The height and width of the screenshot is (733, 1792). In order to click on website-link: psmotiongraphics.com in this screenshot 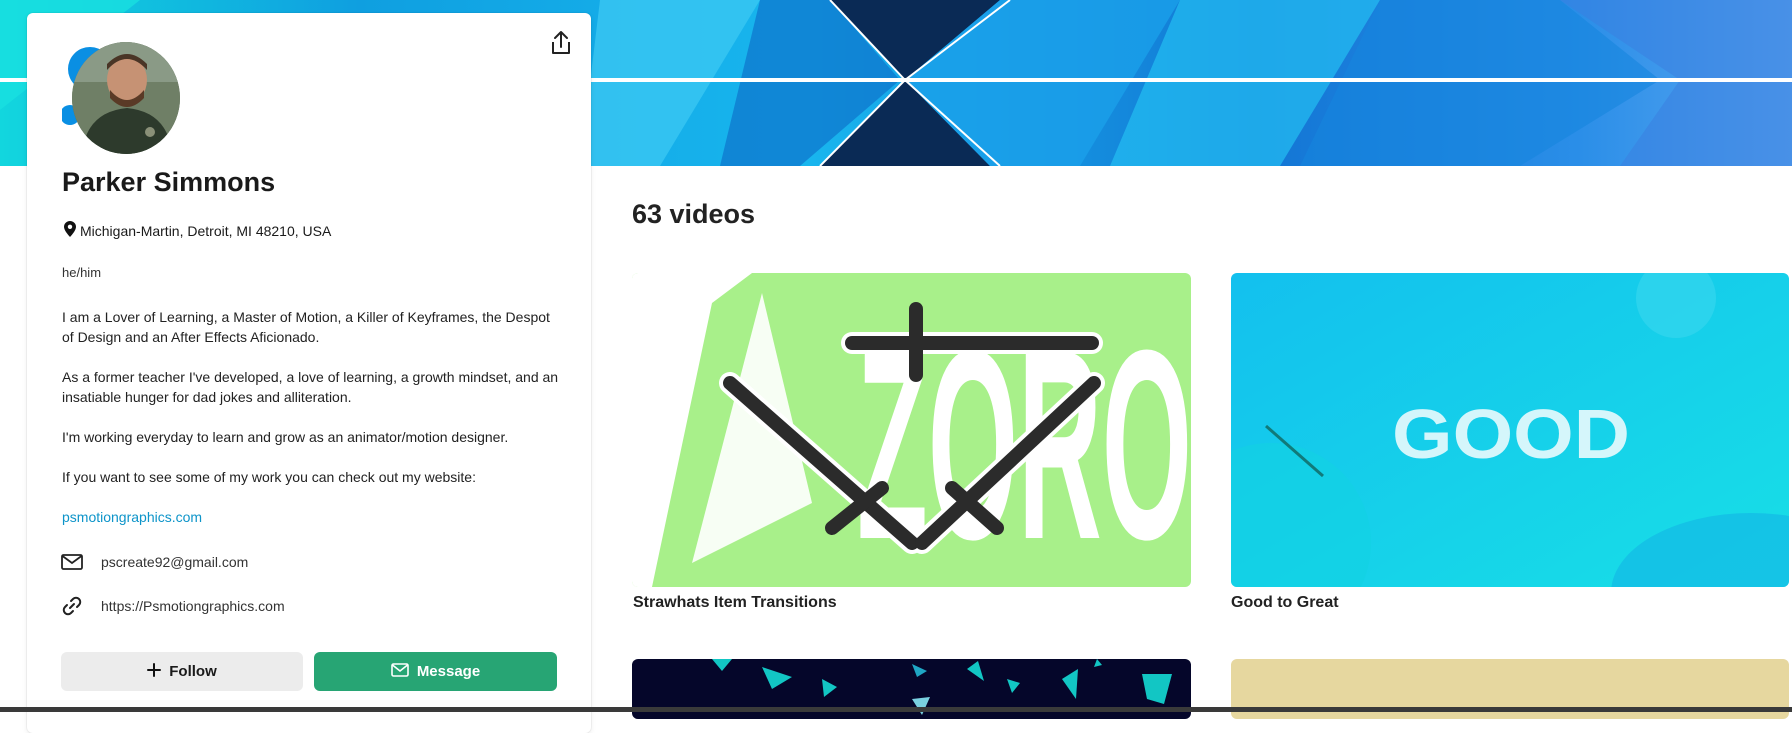, I will do `click(132, 517)`.